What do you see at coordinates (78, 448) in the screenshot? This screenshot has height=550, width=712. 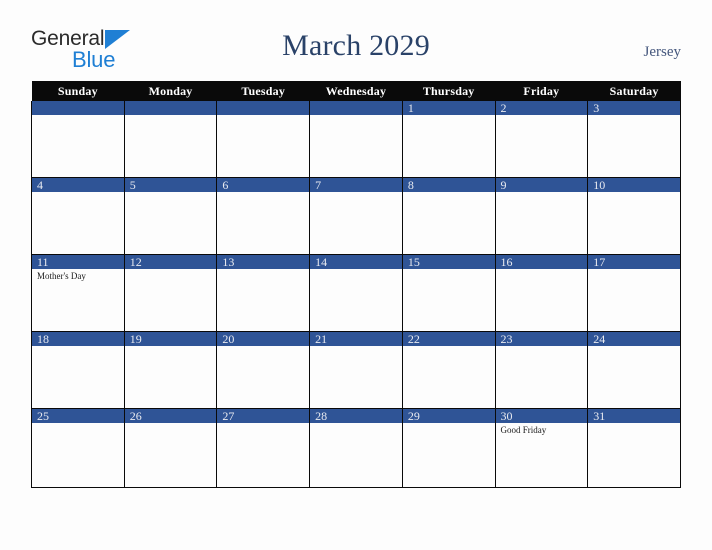 I see `calendar-day-cell: 25` at bounding box center [78, 448].